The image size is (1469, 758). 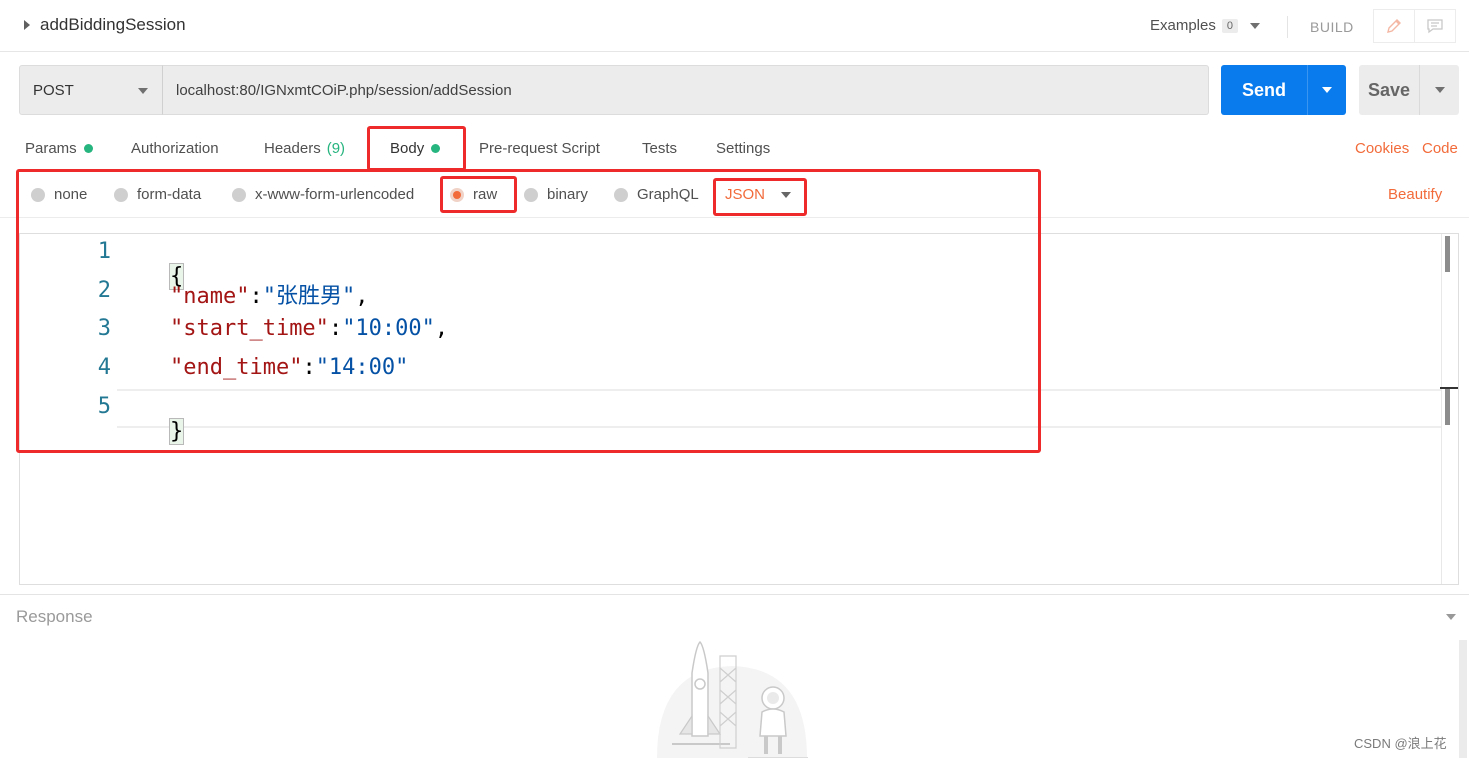 I want to click on save-button: Save, so click(x=1389, y=90).